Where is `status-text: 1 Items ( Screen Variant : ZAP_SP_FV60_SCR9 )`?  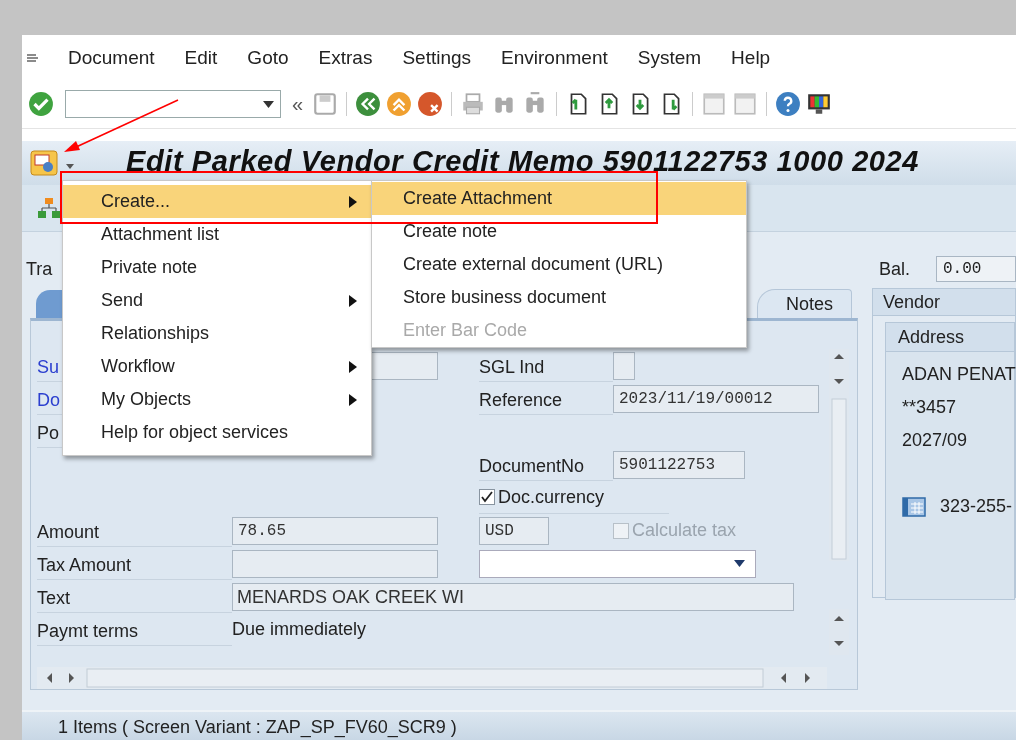
status-text: 1 Items ( Screen Variant : ZAP_SP_FV60_SCR9 ) is located at coordinates (257, 728).